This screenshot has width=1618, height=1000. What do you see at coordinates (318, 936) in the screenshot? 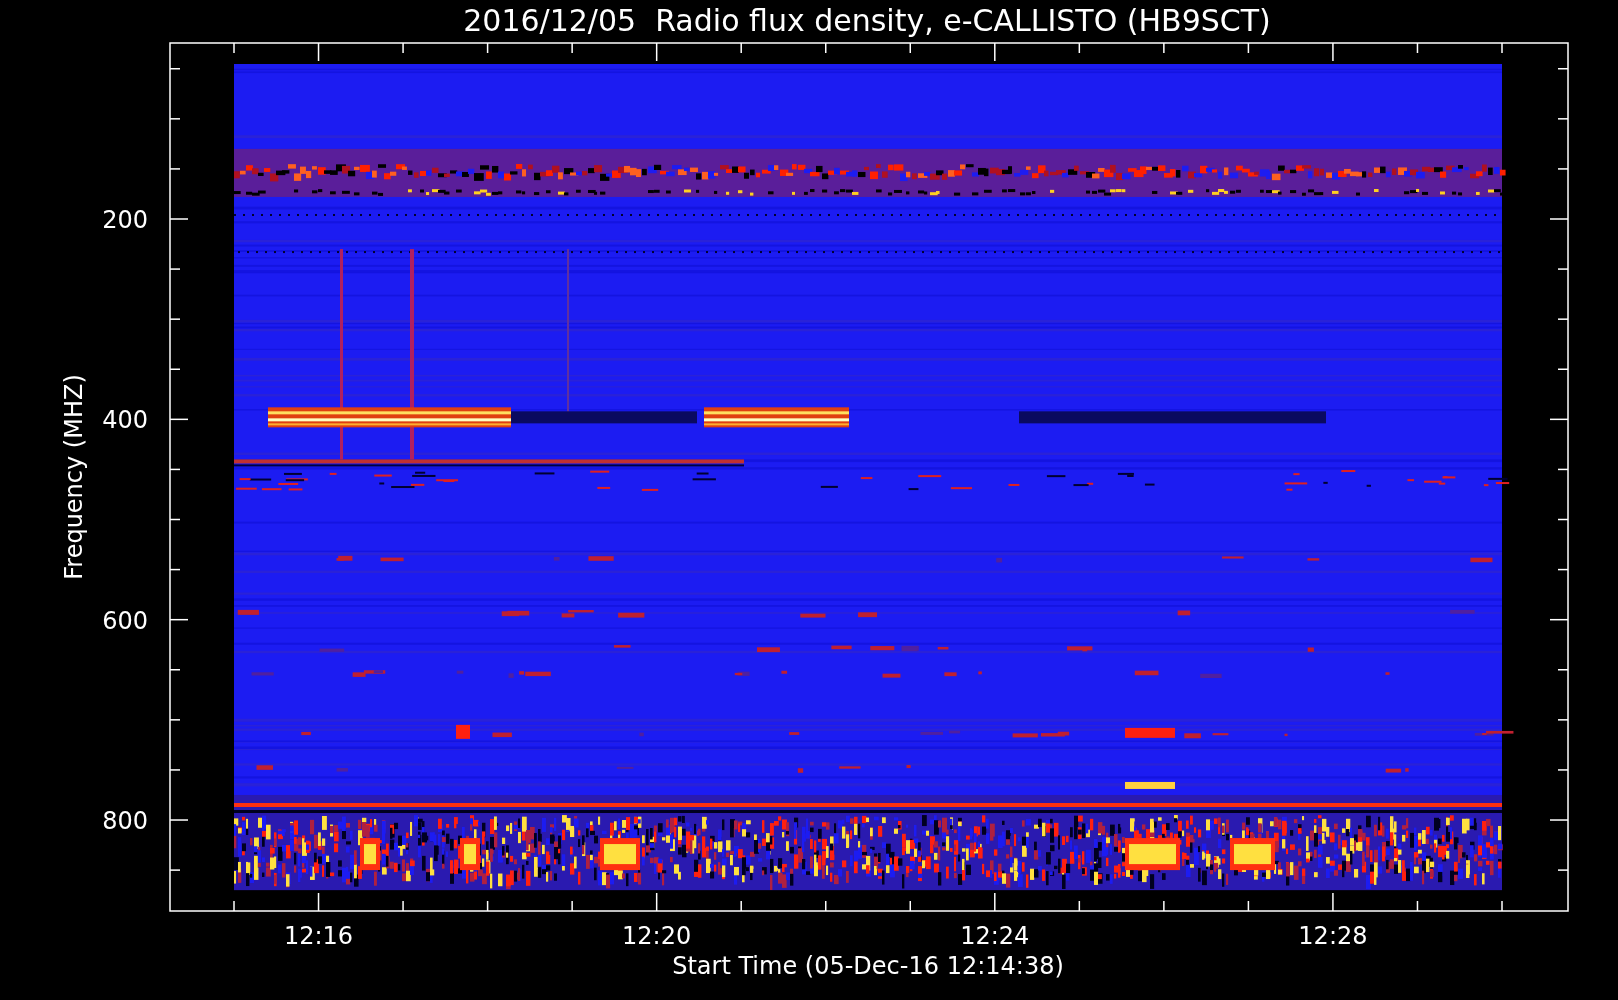
I see `tick-label: 12:16` at bounding box center [318, 936].